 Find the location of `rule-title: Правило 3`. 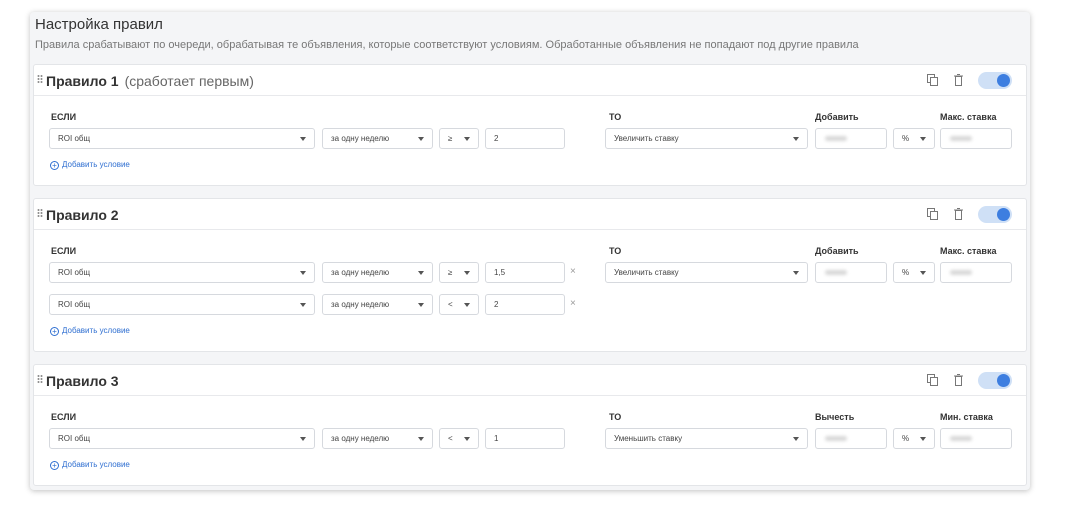

rule-title: Правило 3 is located at coordinates (82, 381).